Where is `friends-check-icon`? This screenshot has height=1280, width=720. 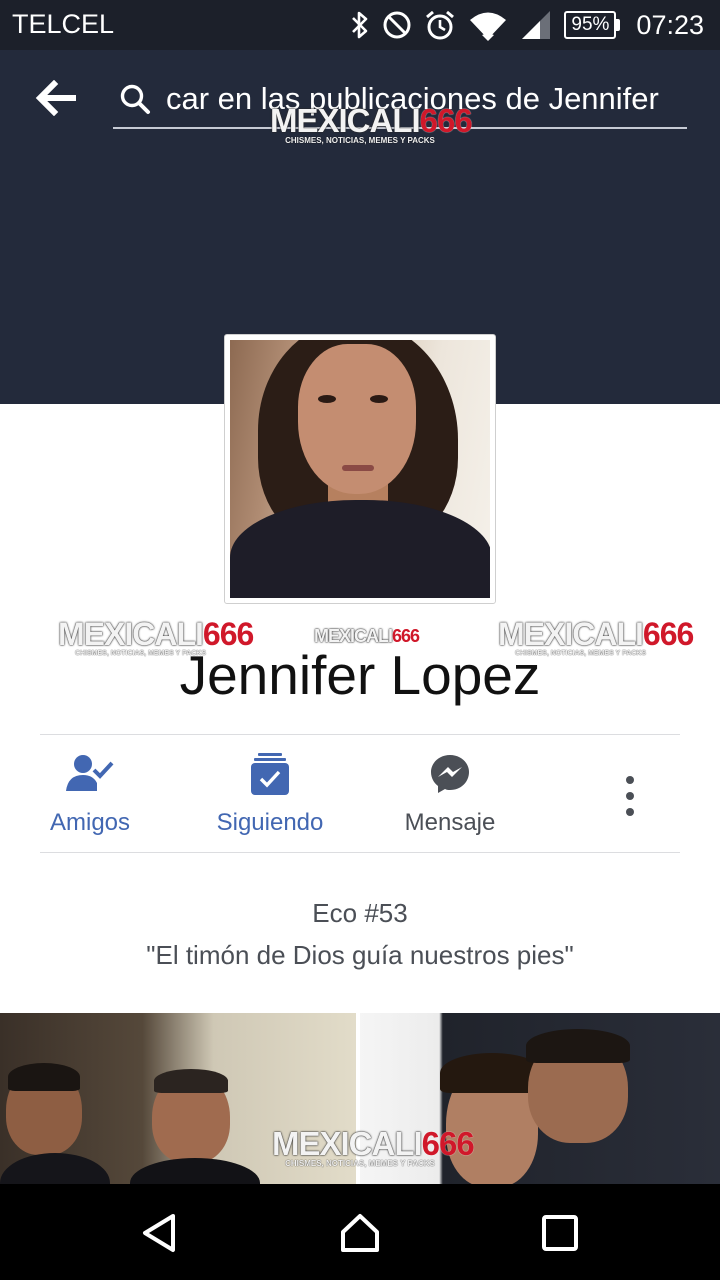 friends-check-icon is located at coordinates (90, 773).